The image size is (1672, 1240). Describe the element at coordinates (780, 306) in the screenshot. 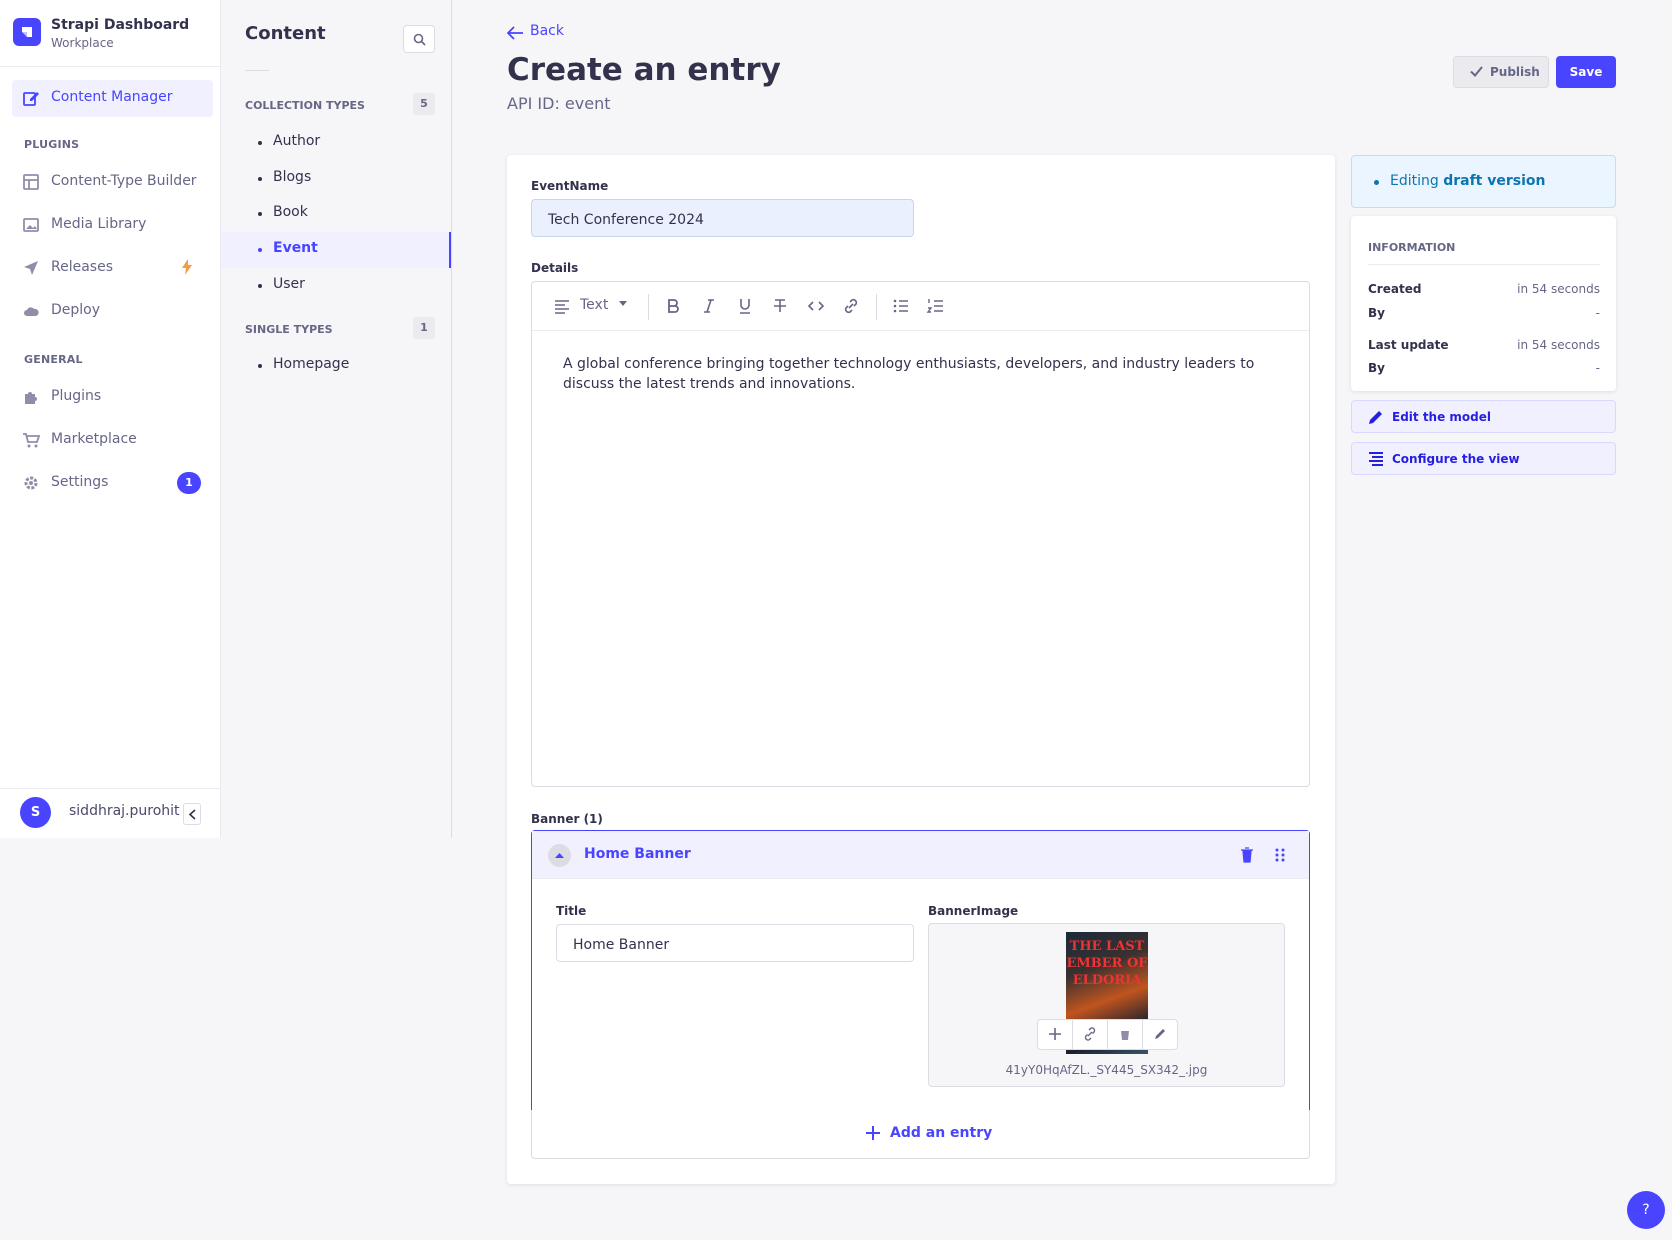

I see `strikethrough-icon` at that location.